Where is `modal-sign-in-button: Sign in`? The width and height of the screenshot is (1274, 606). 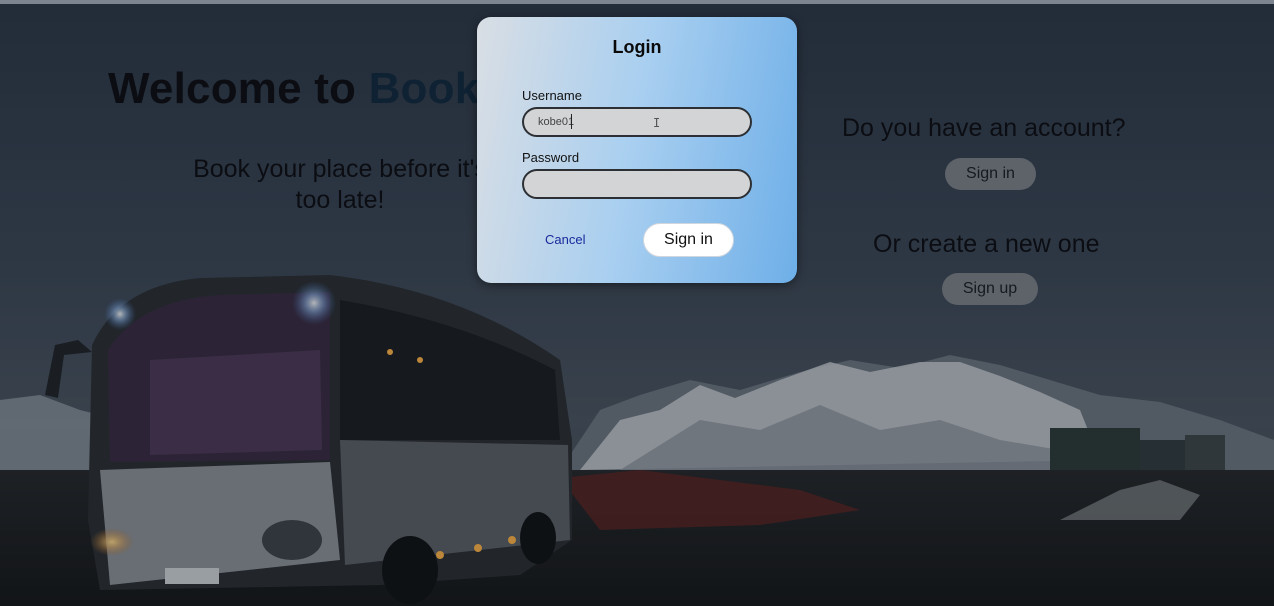 modal-sign-in-button: Sign in is located at coordinates (688, 240).